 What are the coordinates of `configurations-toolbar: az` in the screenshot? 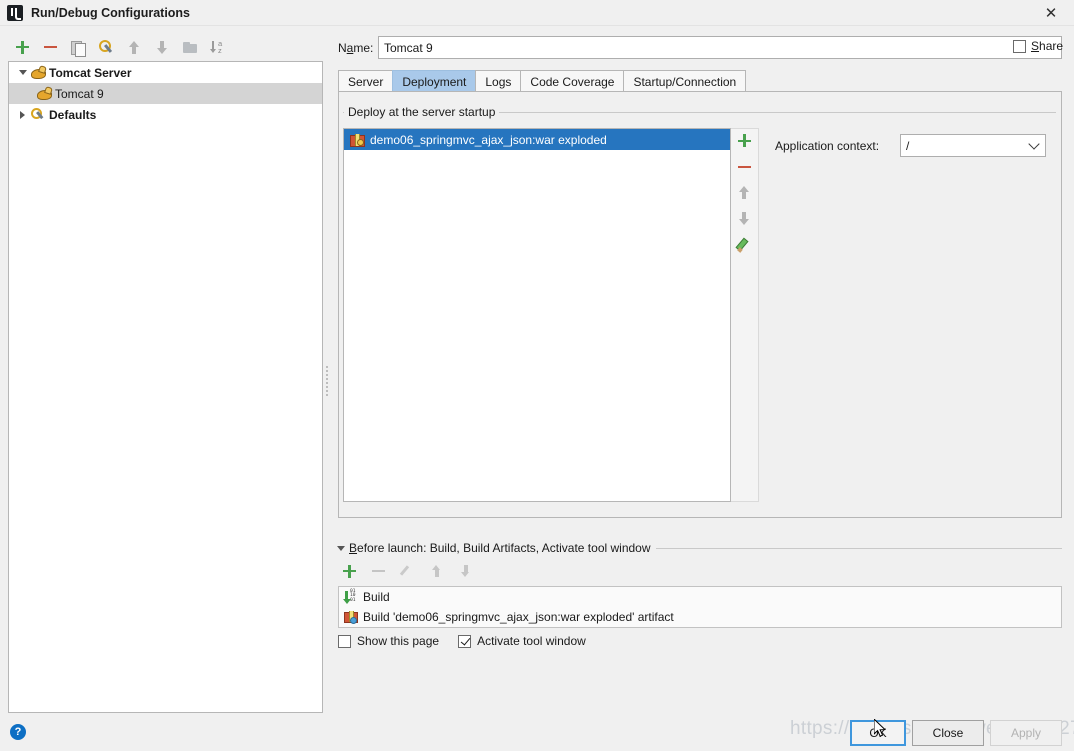 It's located at (165, 47).